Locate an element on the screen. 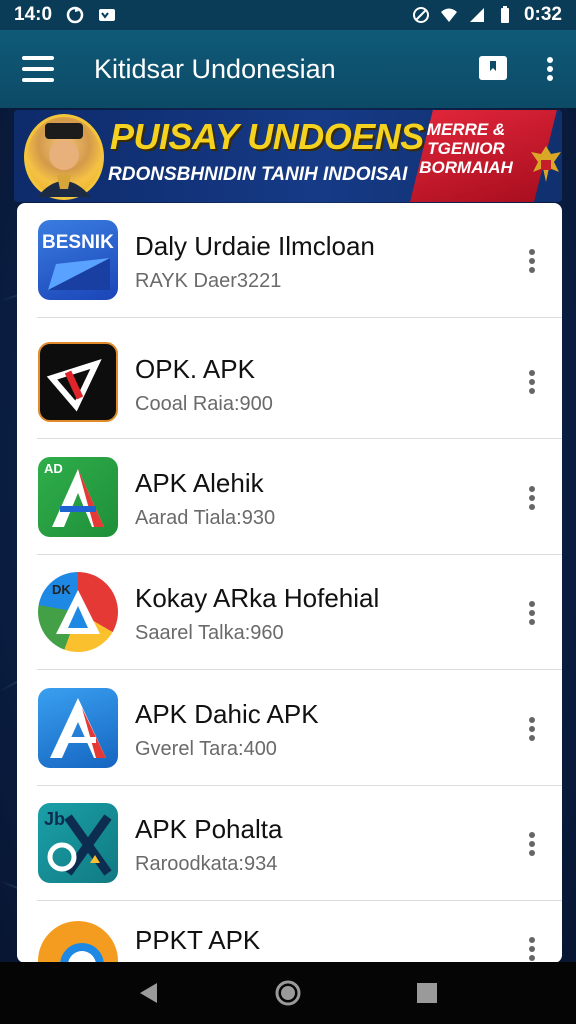  list-item-title: APK Alehik is located at coordinates (199, 483).